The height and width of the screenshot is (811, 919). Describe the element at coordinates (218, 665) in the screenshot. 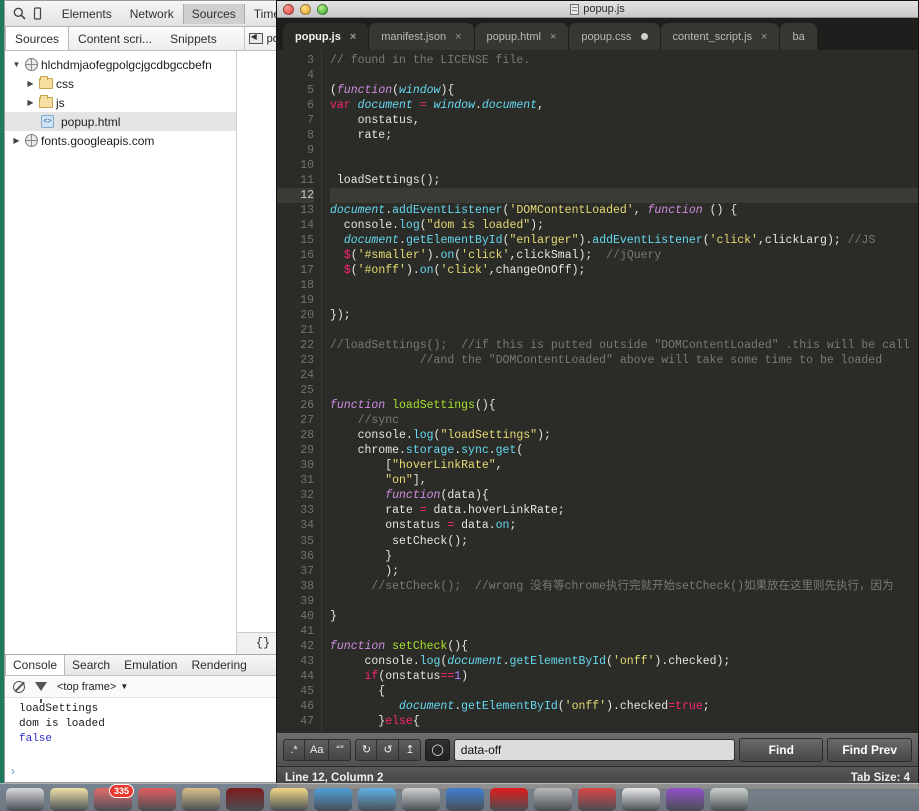

I see `drawer-tab-rendering: Rendering` at that location.